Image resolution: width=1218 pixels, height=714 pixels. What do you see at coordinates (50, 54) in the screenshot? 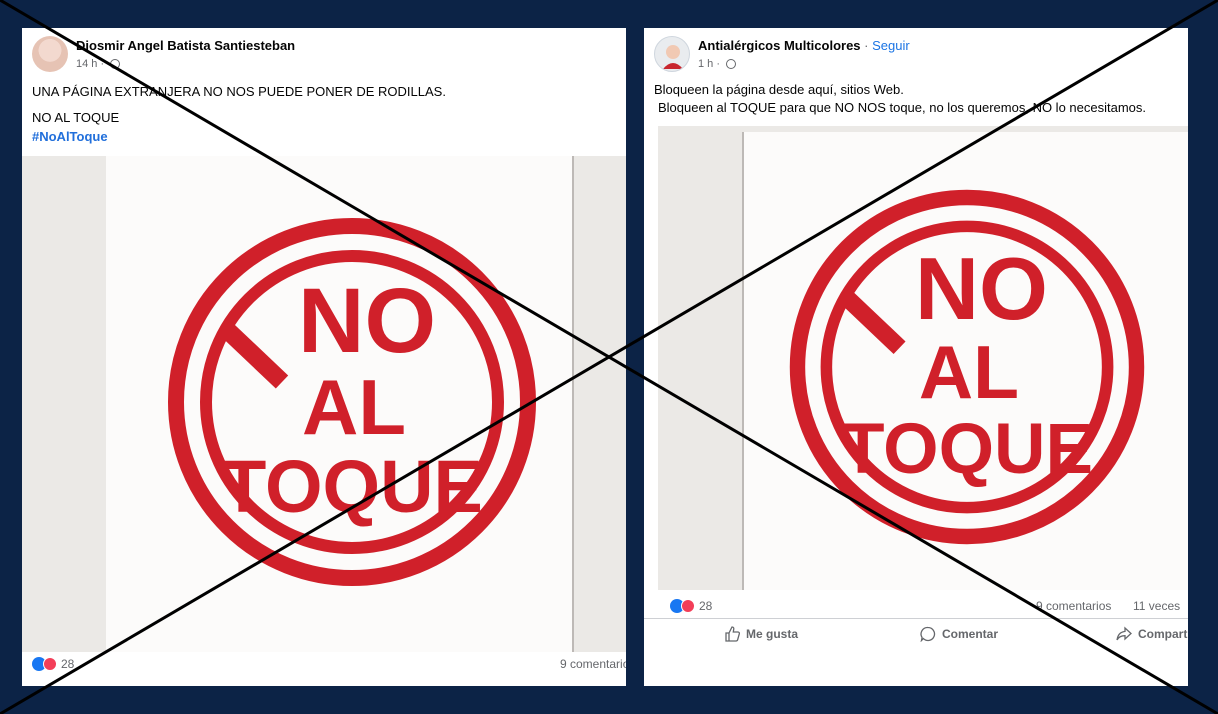
I see `author-avatar` at bounding box center [50, 54].